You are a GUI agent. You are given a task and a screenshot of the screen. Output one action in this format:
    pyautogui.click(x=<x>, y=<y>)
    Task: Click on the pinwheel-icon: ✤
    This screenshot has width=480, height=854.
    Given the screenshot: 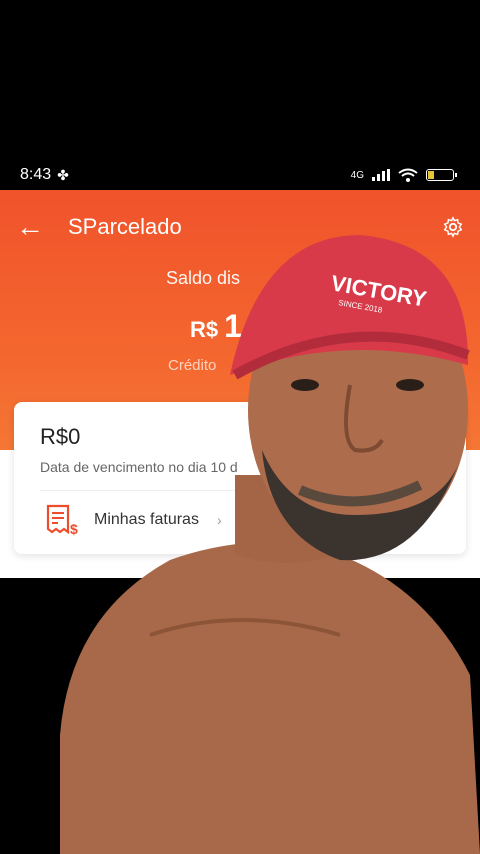 What is the action you would take?
    pyautogui.click(x=63, y=174)
    